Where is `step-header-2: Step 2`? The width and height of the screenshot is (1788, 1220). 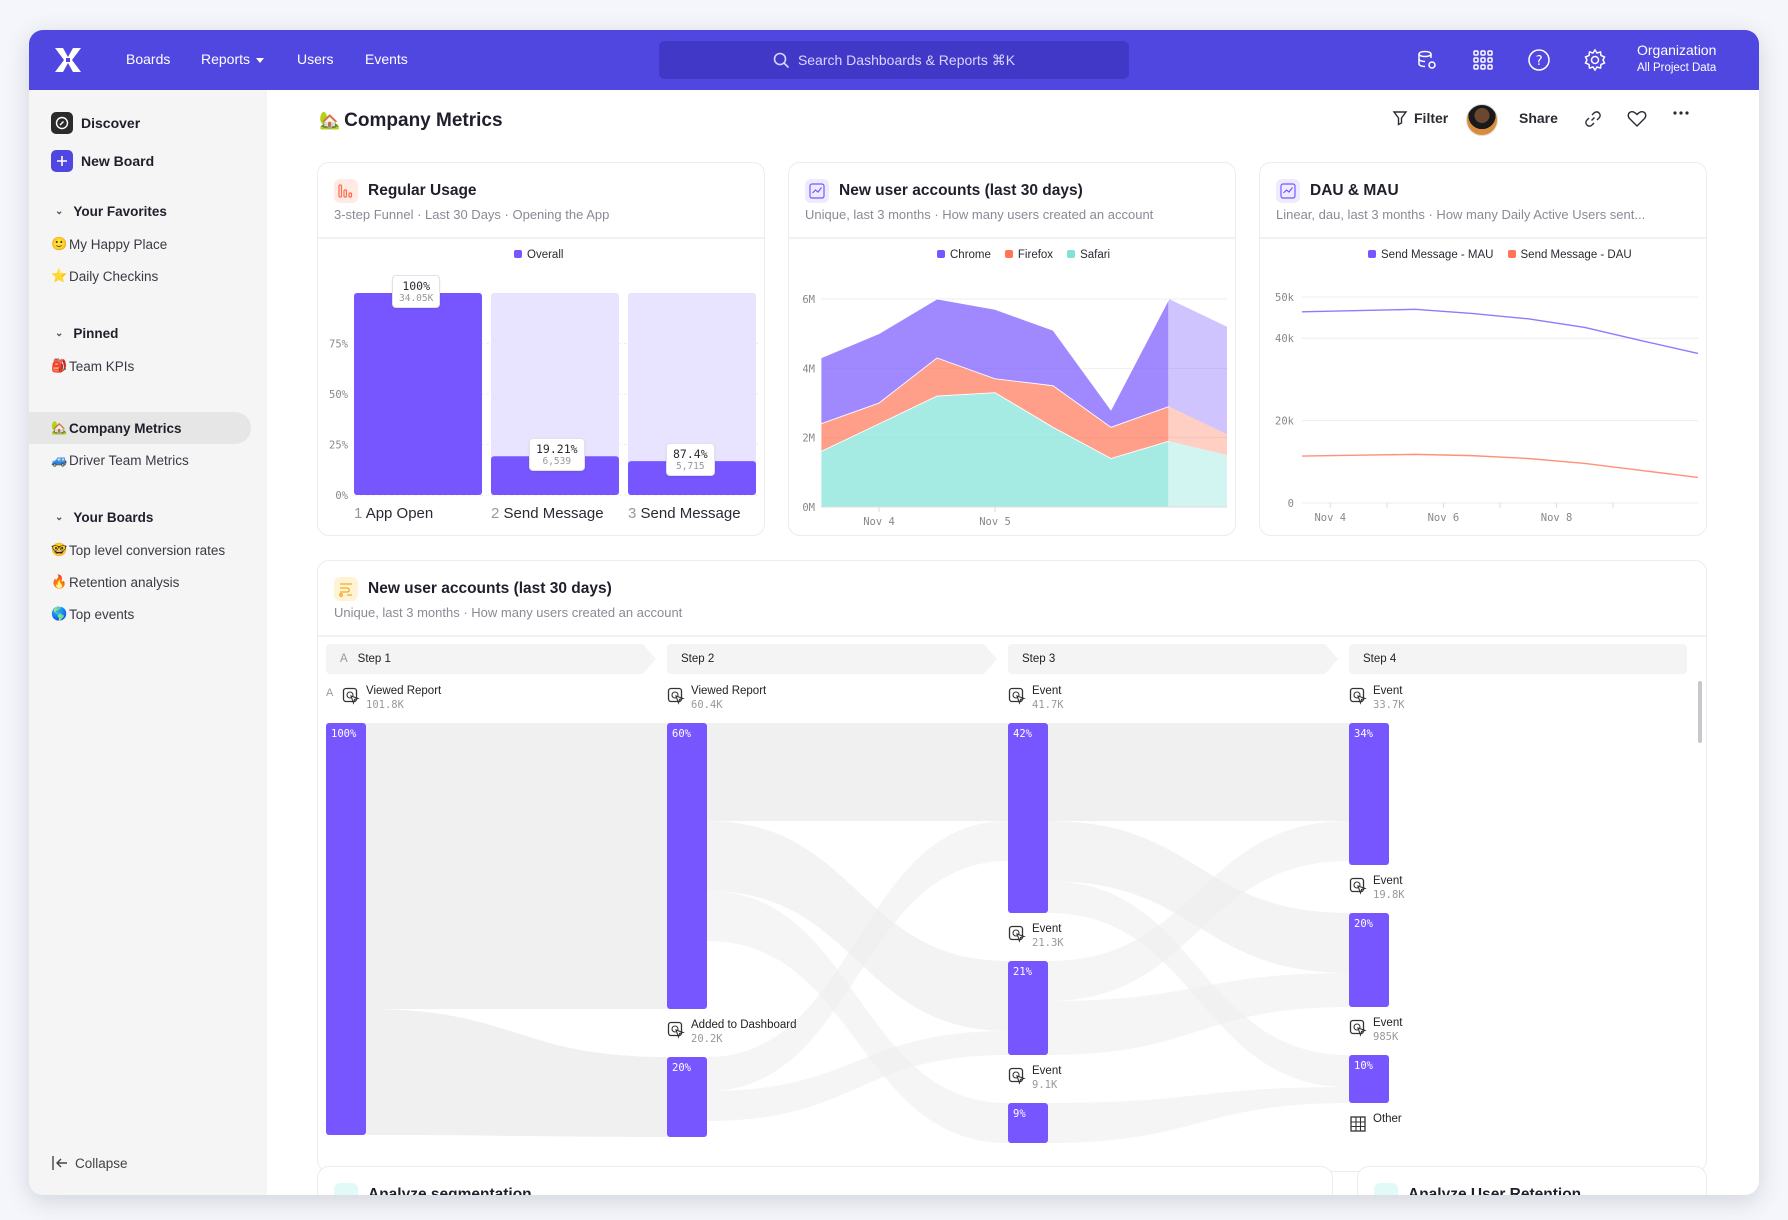
step-header-2: Step 2 is located at coordinates (832, 659).